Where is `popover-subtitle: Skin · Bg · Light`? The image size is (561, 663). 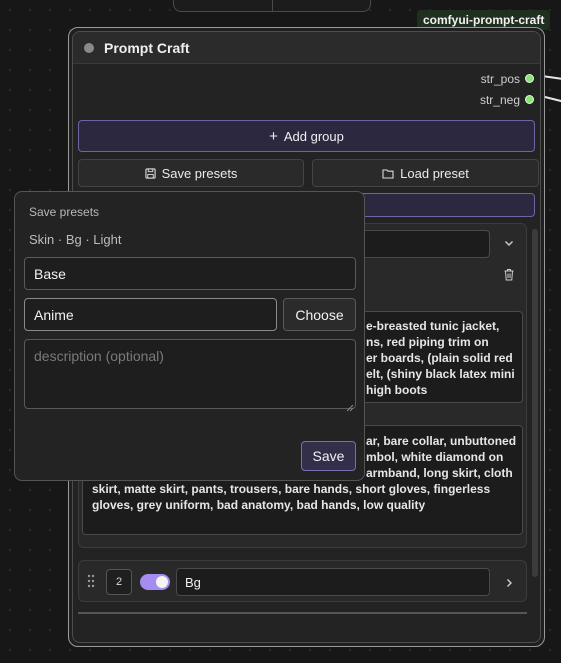 popover-subtitle: Skin · Bg · Light is located at coordinates (75, 239).